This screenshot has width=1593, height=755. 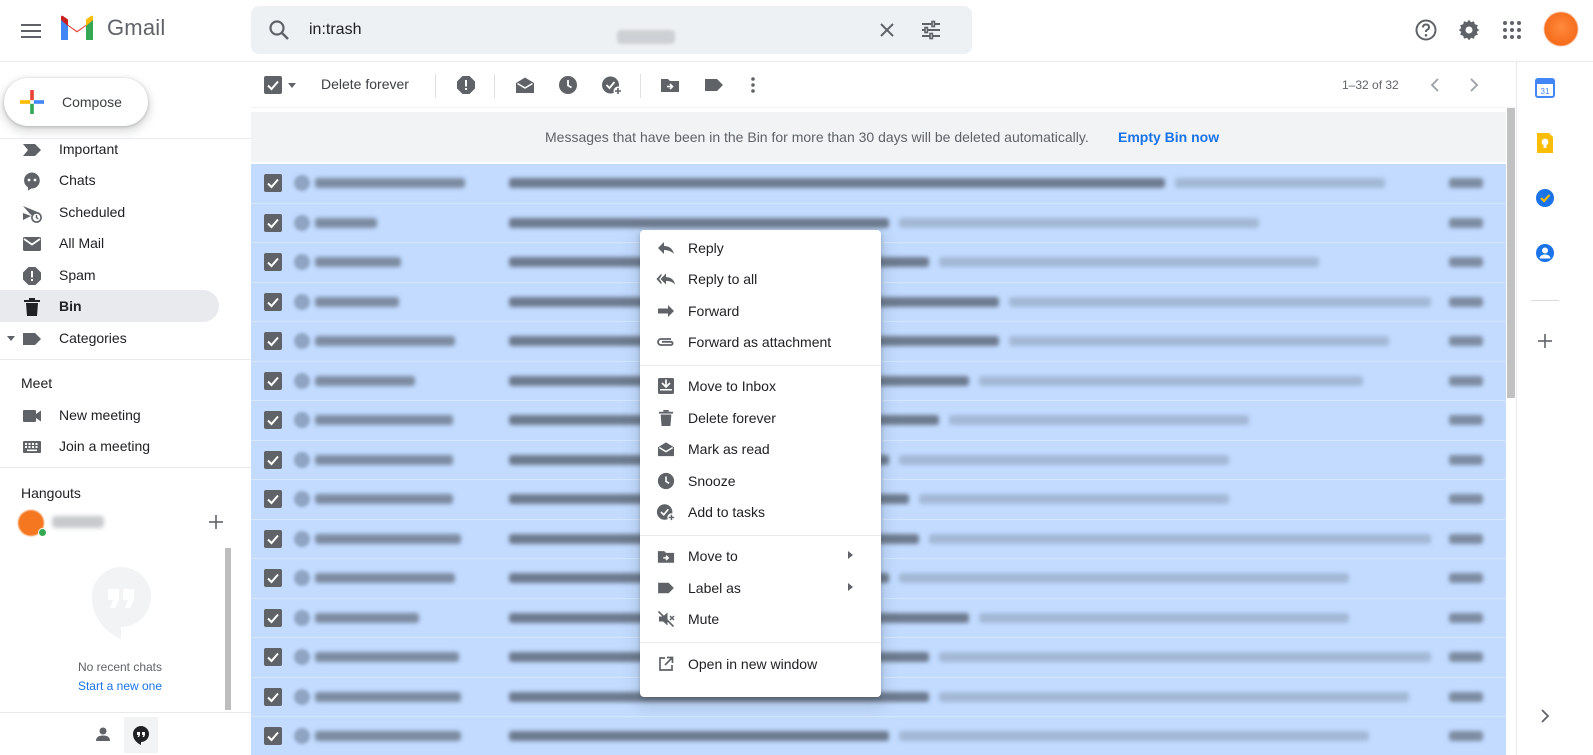 I want to click on menu-item-delete-forever: Delete forever, so click(x=760, y=418).